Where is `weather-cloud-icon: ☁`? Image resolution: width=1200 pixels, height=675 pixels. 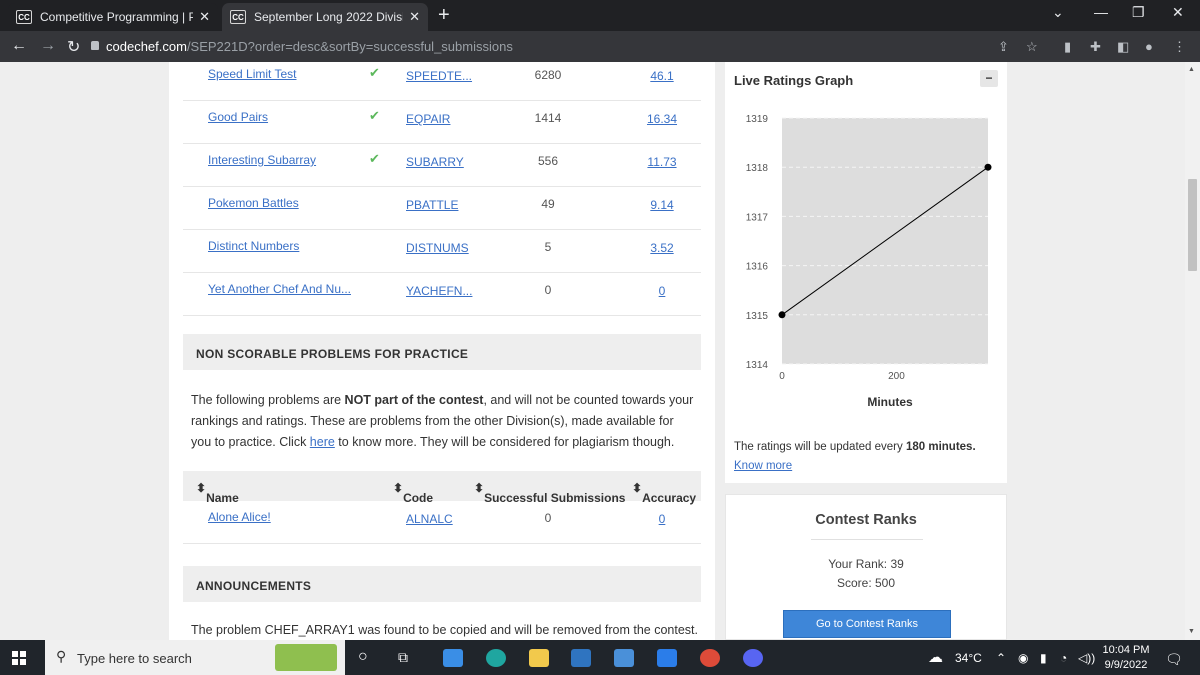
weather-cloud-icon: ☁ is located at coordinates (935, 657).